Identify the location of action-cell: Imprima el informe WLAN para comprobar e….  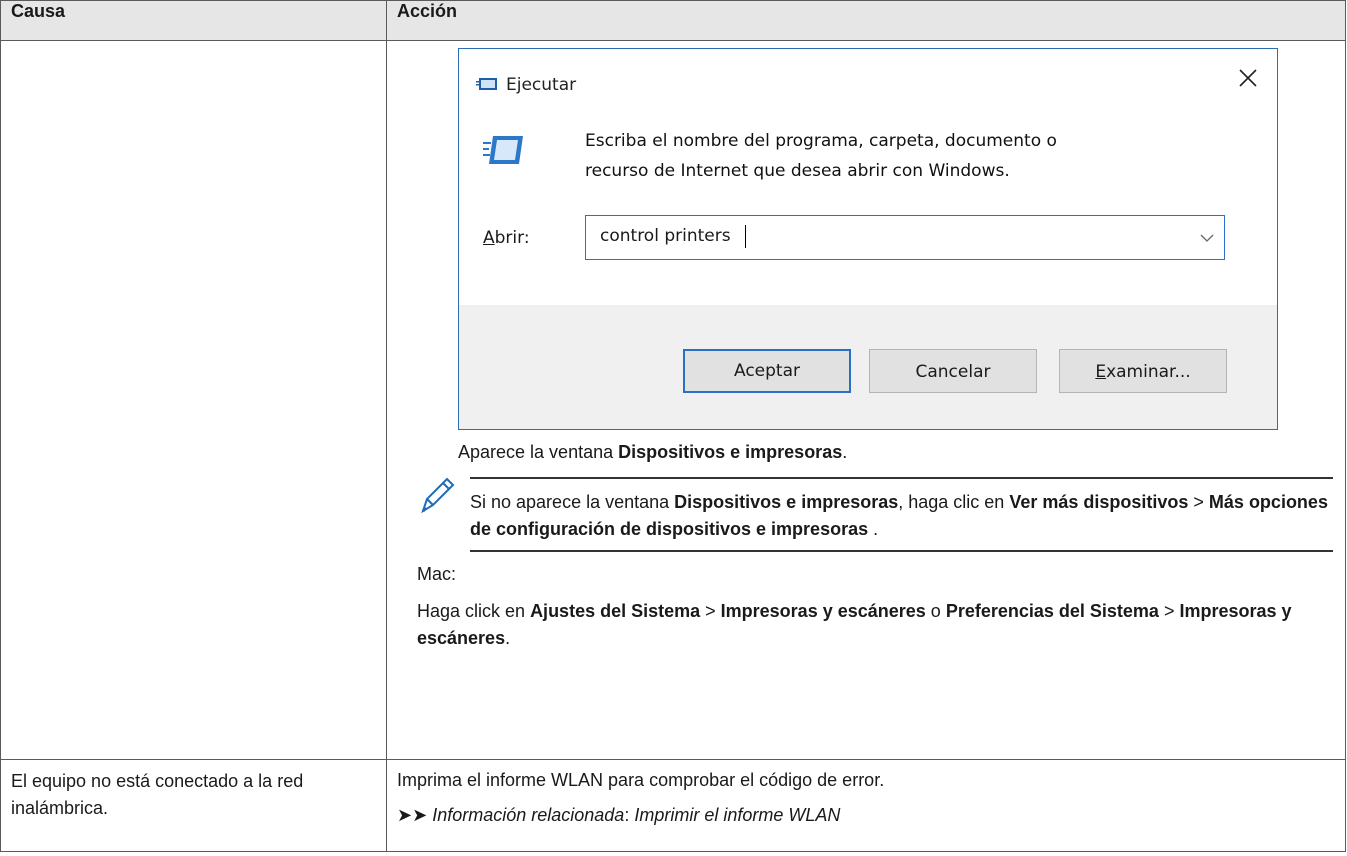
(866, 805).